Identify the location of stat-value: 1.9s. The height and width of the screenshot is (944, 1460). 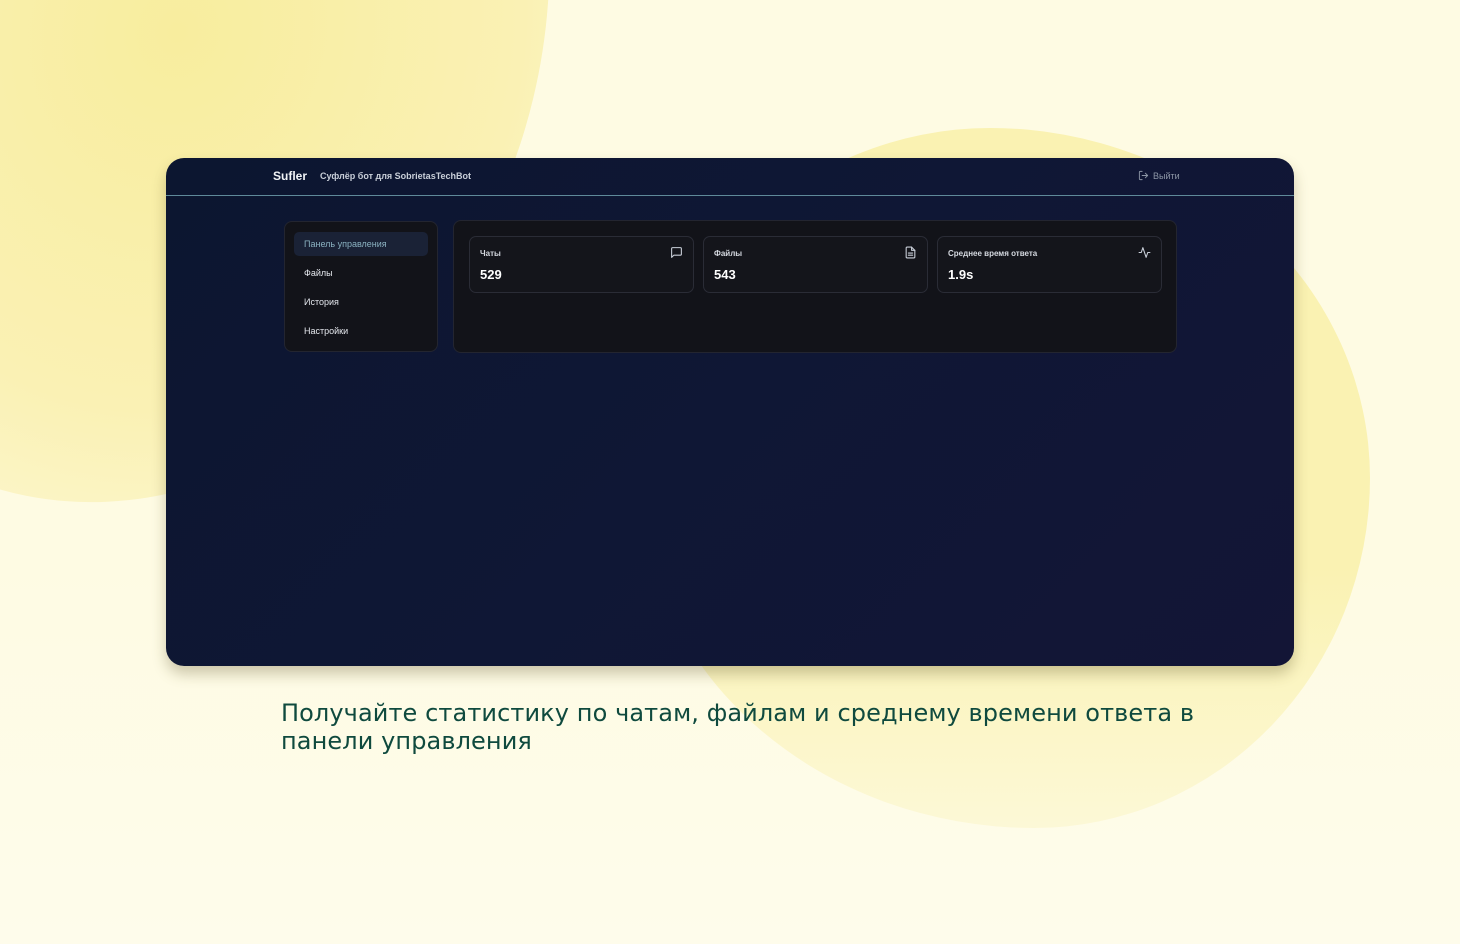
(961, 274).